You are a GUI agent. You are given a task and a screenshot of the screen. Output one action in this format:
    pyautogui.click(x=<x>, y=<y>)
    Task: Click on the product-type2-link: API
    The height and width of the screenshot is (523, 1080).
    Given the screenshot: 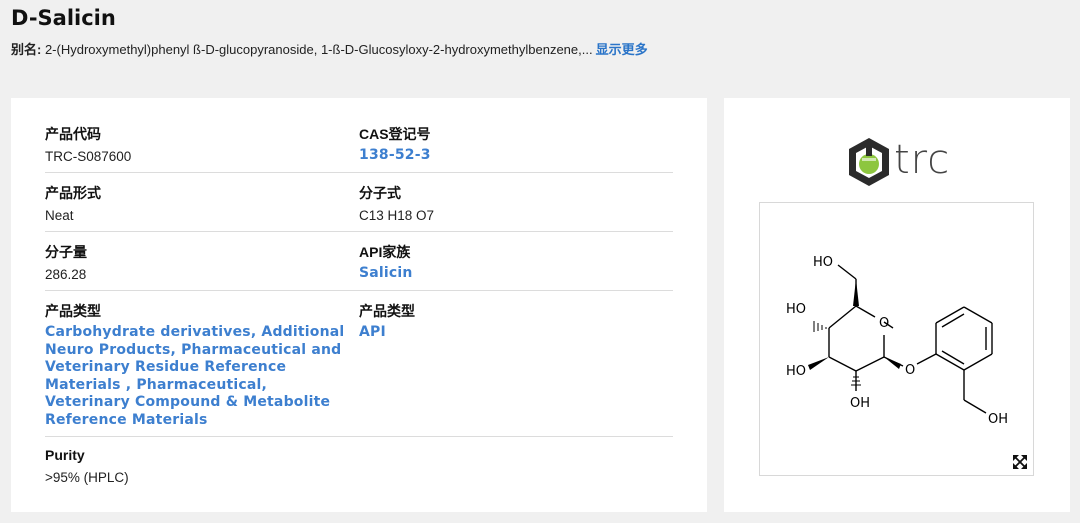 What is the action you would take?
    pyautogui.click(x=509, y=333)
    